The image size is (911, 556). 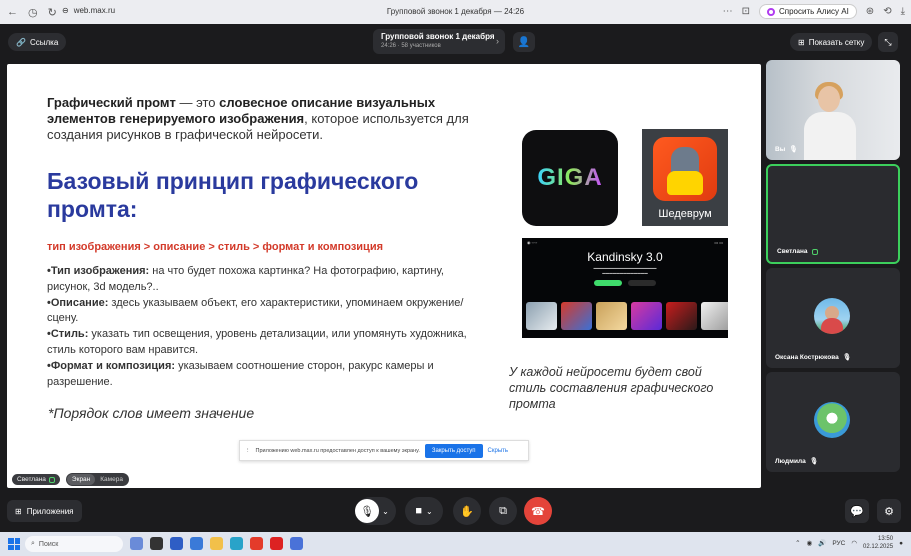 I want to click on taskbar-search: ⌕ Поиск, so click(x=74, y=544).